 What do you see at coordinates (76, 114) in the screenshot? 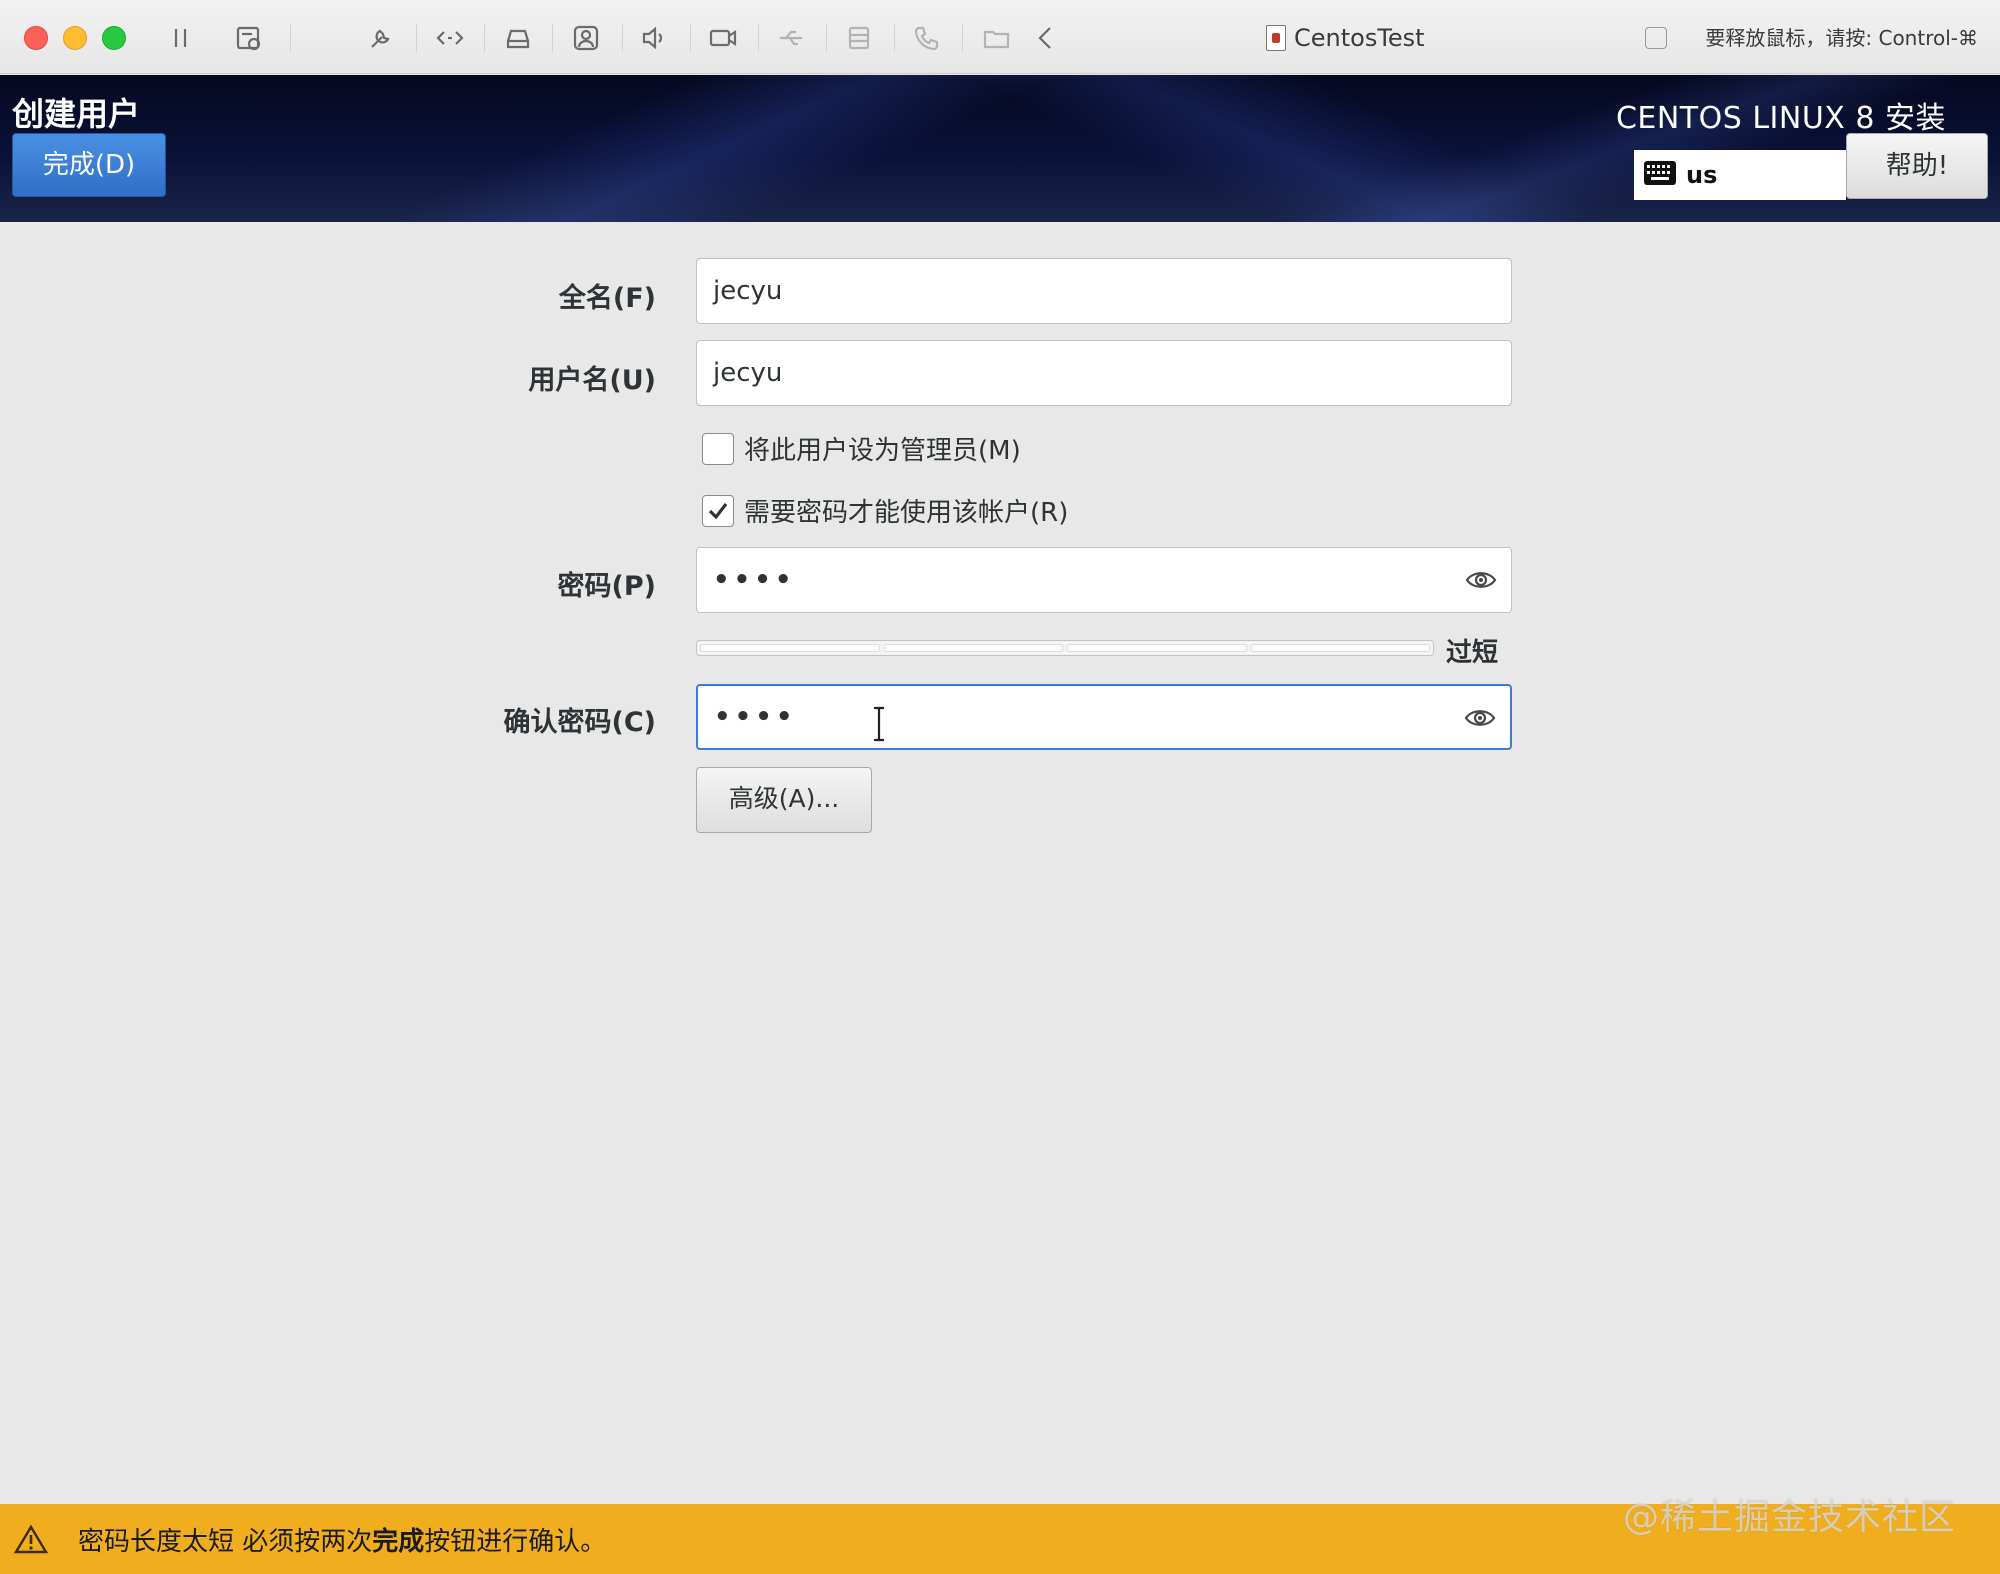
I see `page-title: 创建用户` at bounding box center [76, 114].